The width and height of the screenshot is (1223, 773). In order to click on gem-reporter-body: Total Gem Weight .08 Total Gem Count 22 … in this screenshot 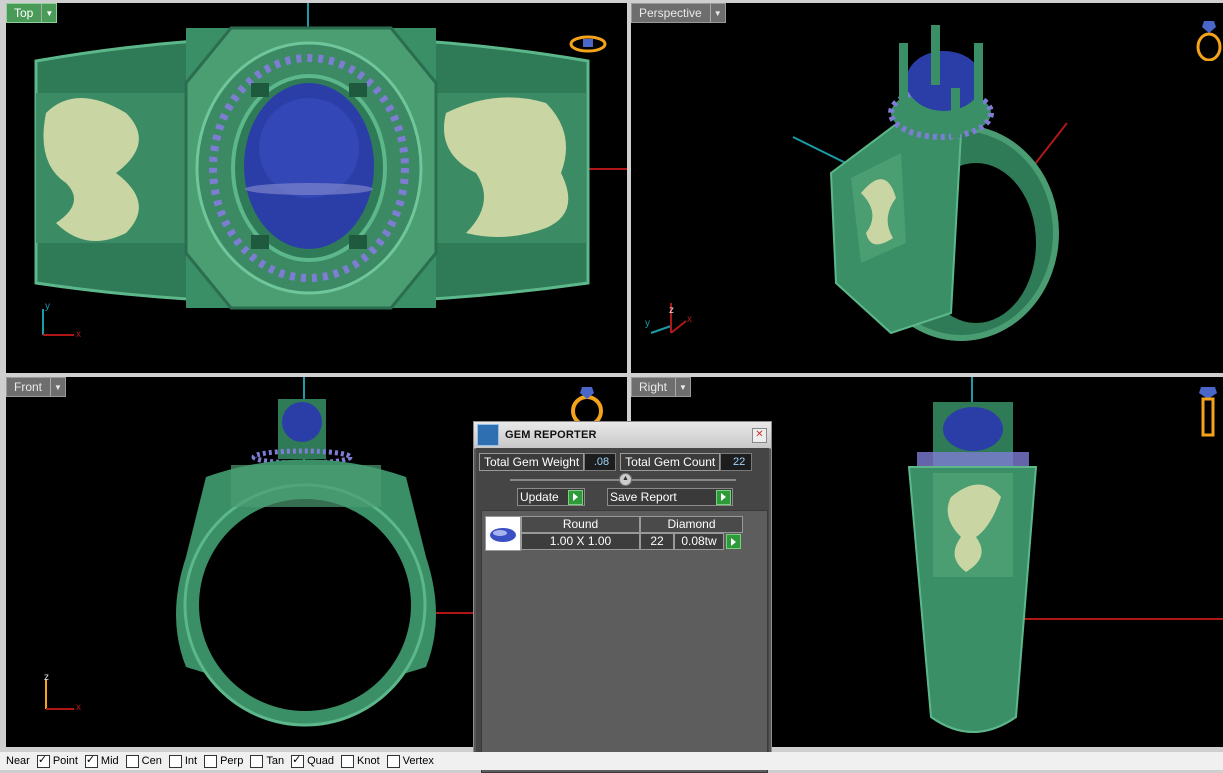, I will do `click(622, 610)`.